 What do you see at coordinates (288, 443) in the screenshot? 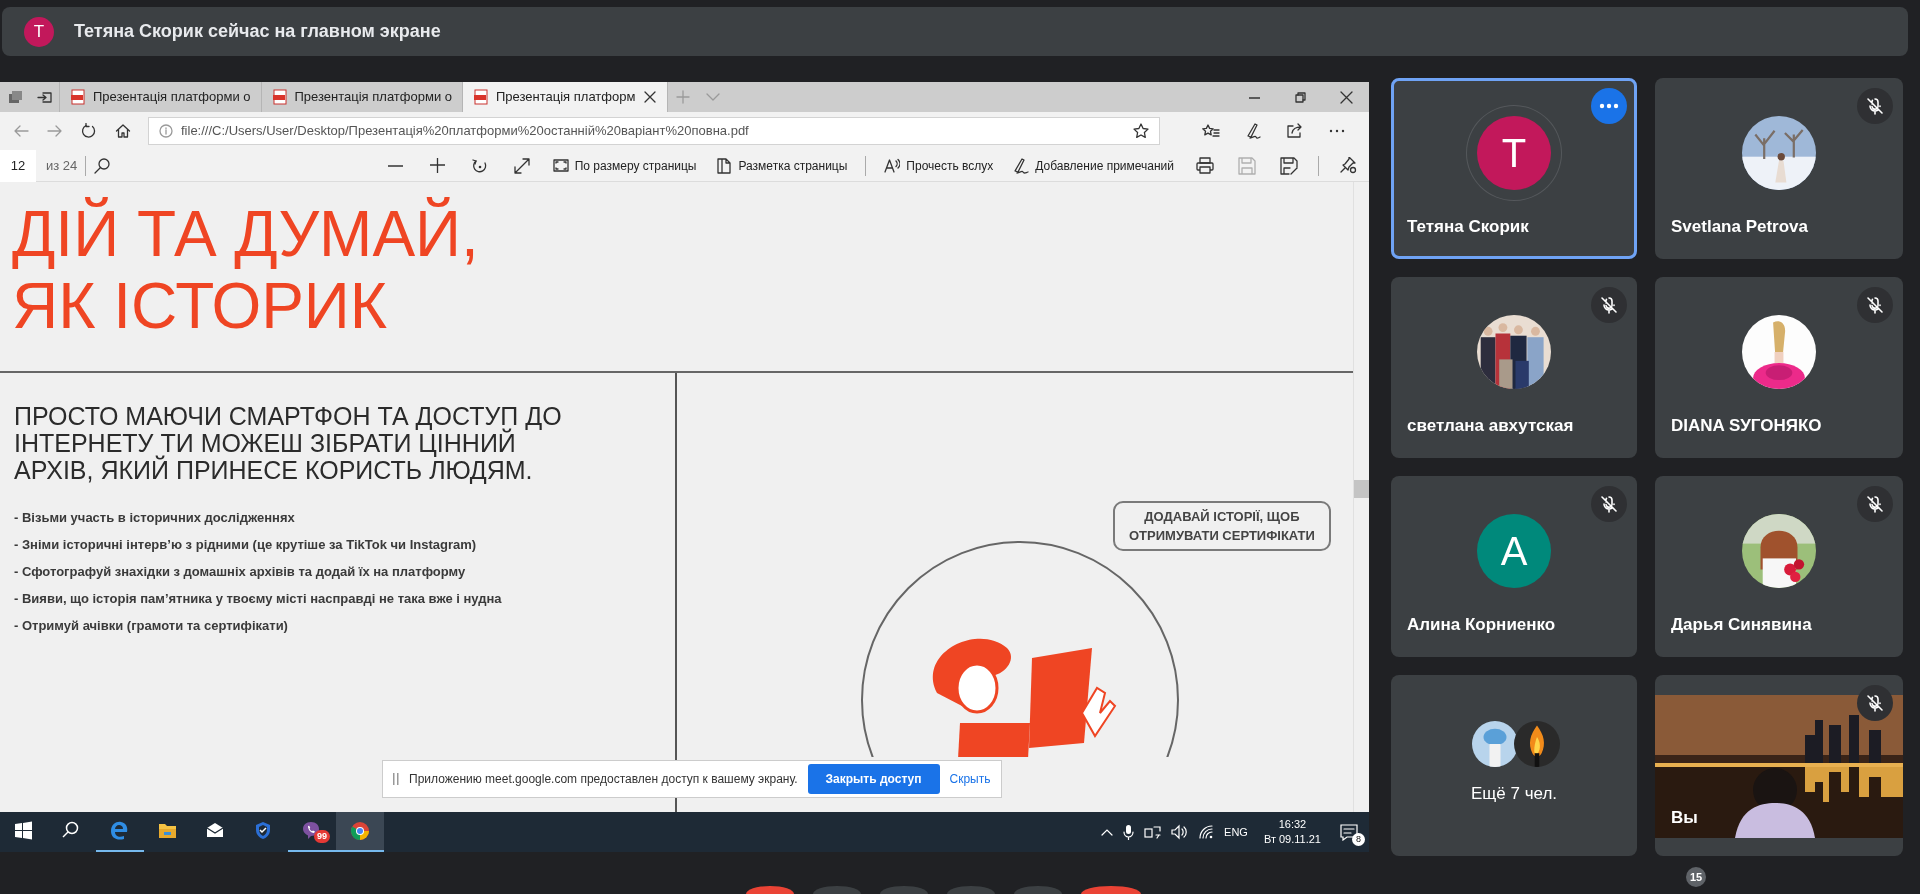
I see `slide-heading: ПРОСТО МАЮЧИ СМАРТФОН ТА ДОСТУП ДО ІНТЕРНЕТУ ТИ МОЖЕШ ЗІБРАТИ ЦІННИЙ АРХІВ, ЯКИЙ ПРИНЕСЕ КОРИСТЬ ЛЮДЯМ.` at bounding box center [288, 443].